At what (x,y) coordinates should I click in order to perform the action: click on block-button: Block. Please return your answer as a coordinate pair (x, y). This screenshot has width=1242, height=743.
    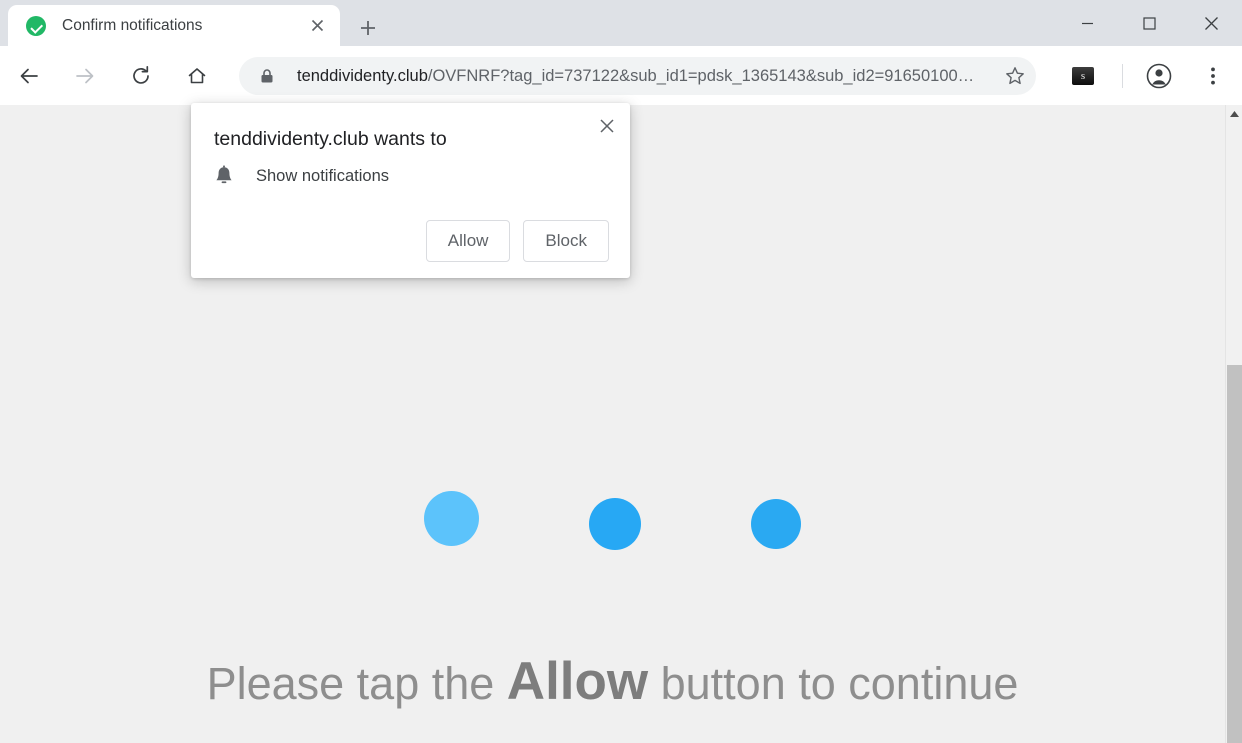
    Looking at the image, I should click on (566, 241).